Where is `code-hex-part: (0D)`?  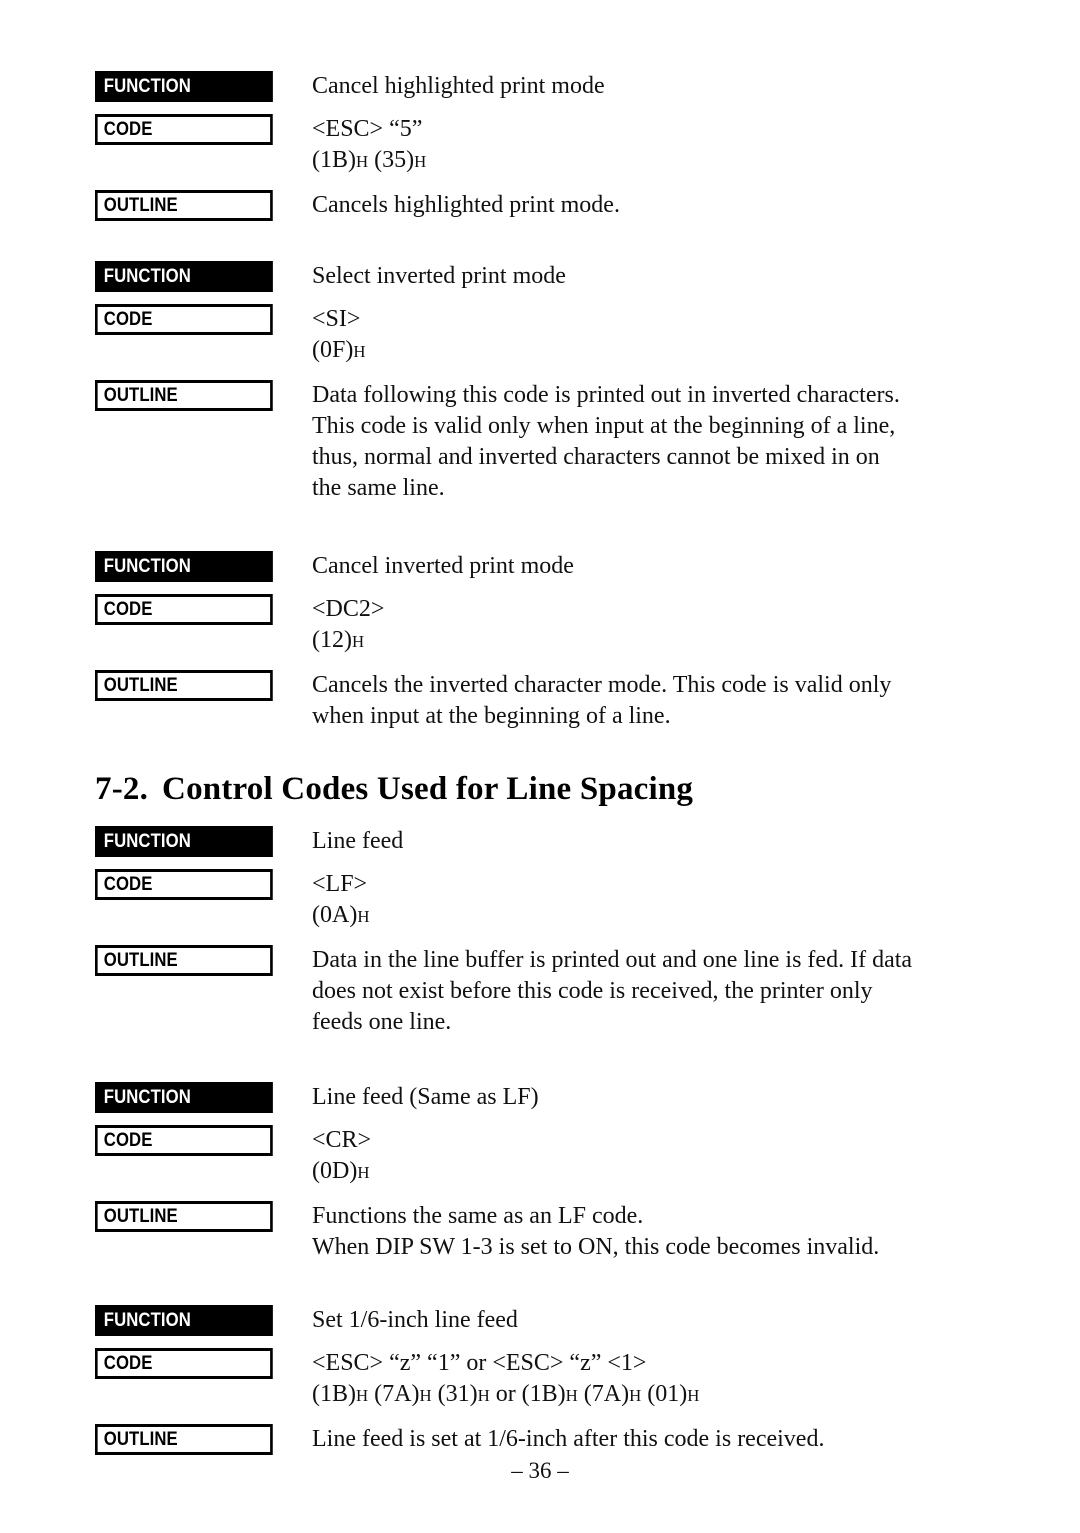 code-hex-part: (0D) is located at coordinates (335, 1171).